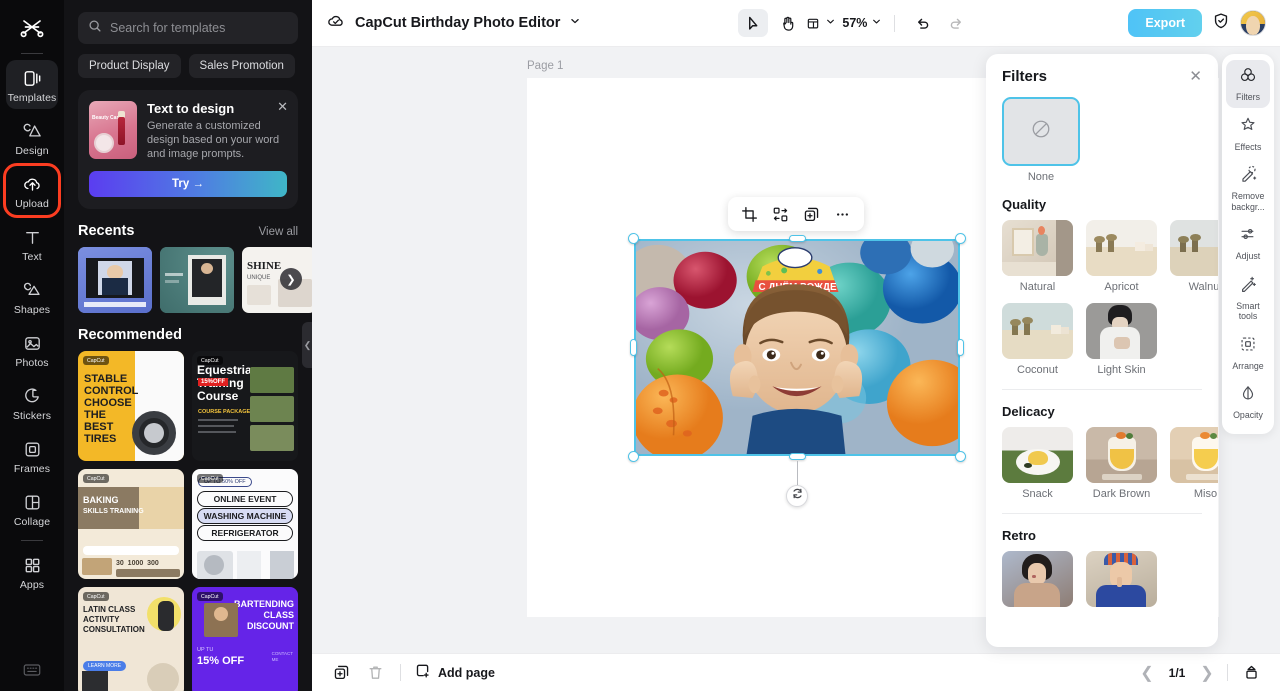 The image size is (1280, 691). I want to click on prev-page-button: ❮, so click(1147, 673).